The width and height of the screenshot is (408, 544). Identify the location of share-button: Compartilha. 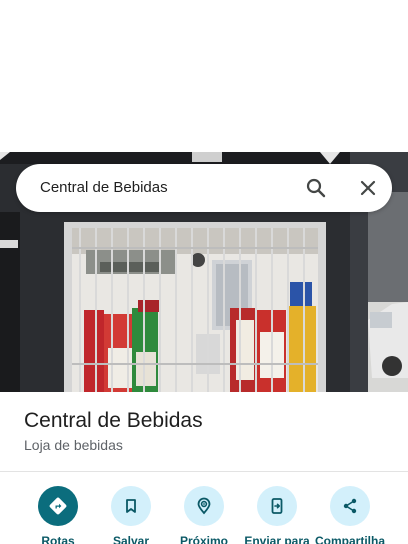
(350, 515).